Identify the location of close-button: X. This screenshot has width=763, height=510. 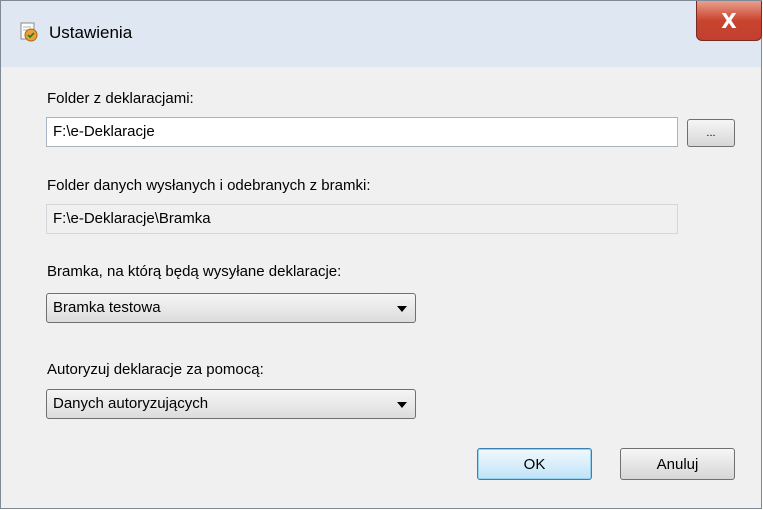
(729, 21).